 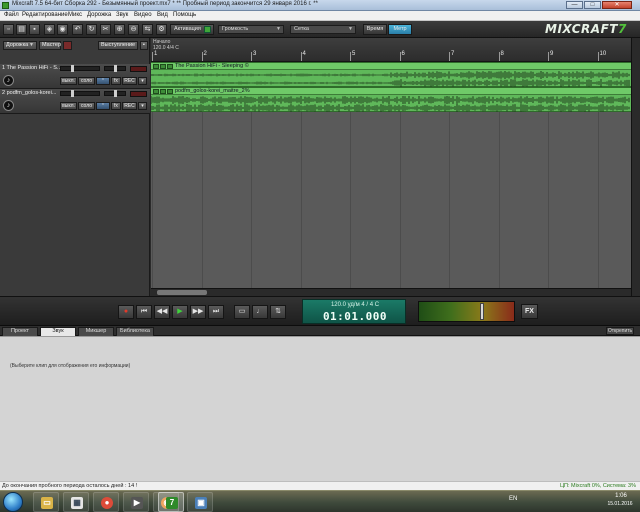 What do you see at coordinates (119, 29) in the screenshot?
I see `zoom-in-icon: ⊕` at bounding box center [119, 29].